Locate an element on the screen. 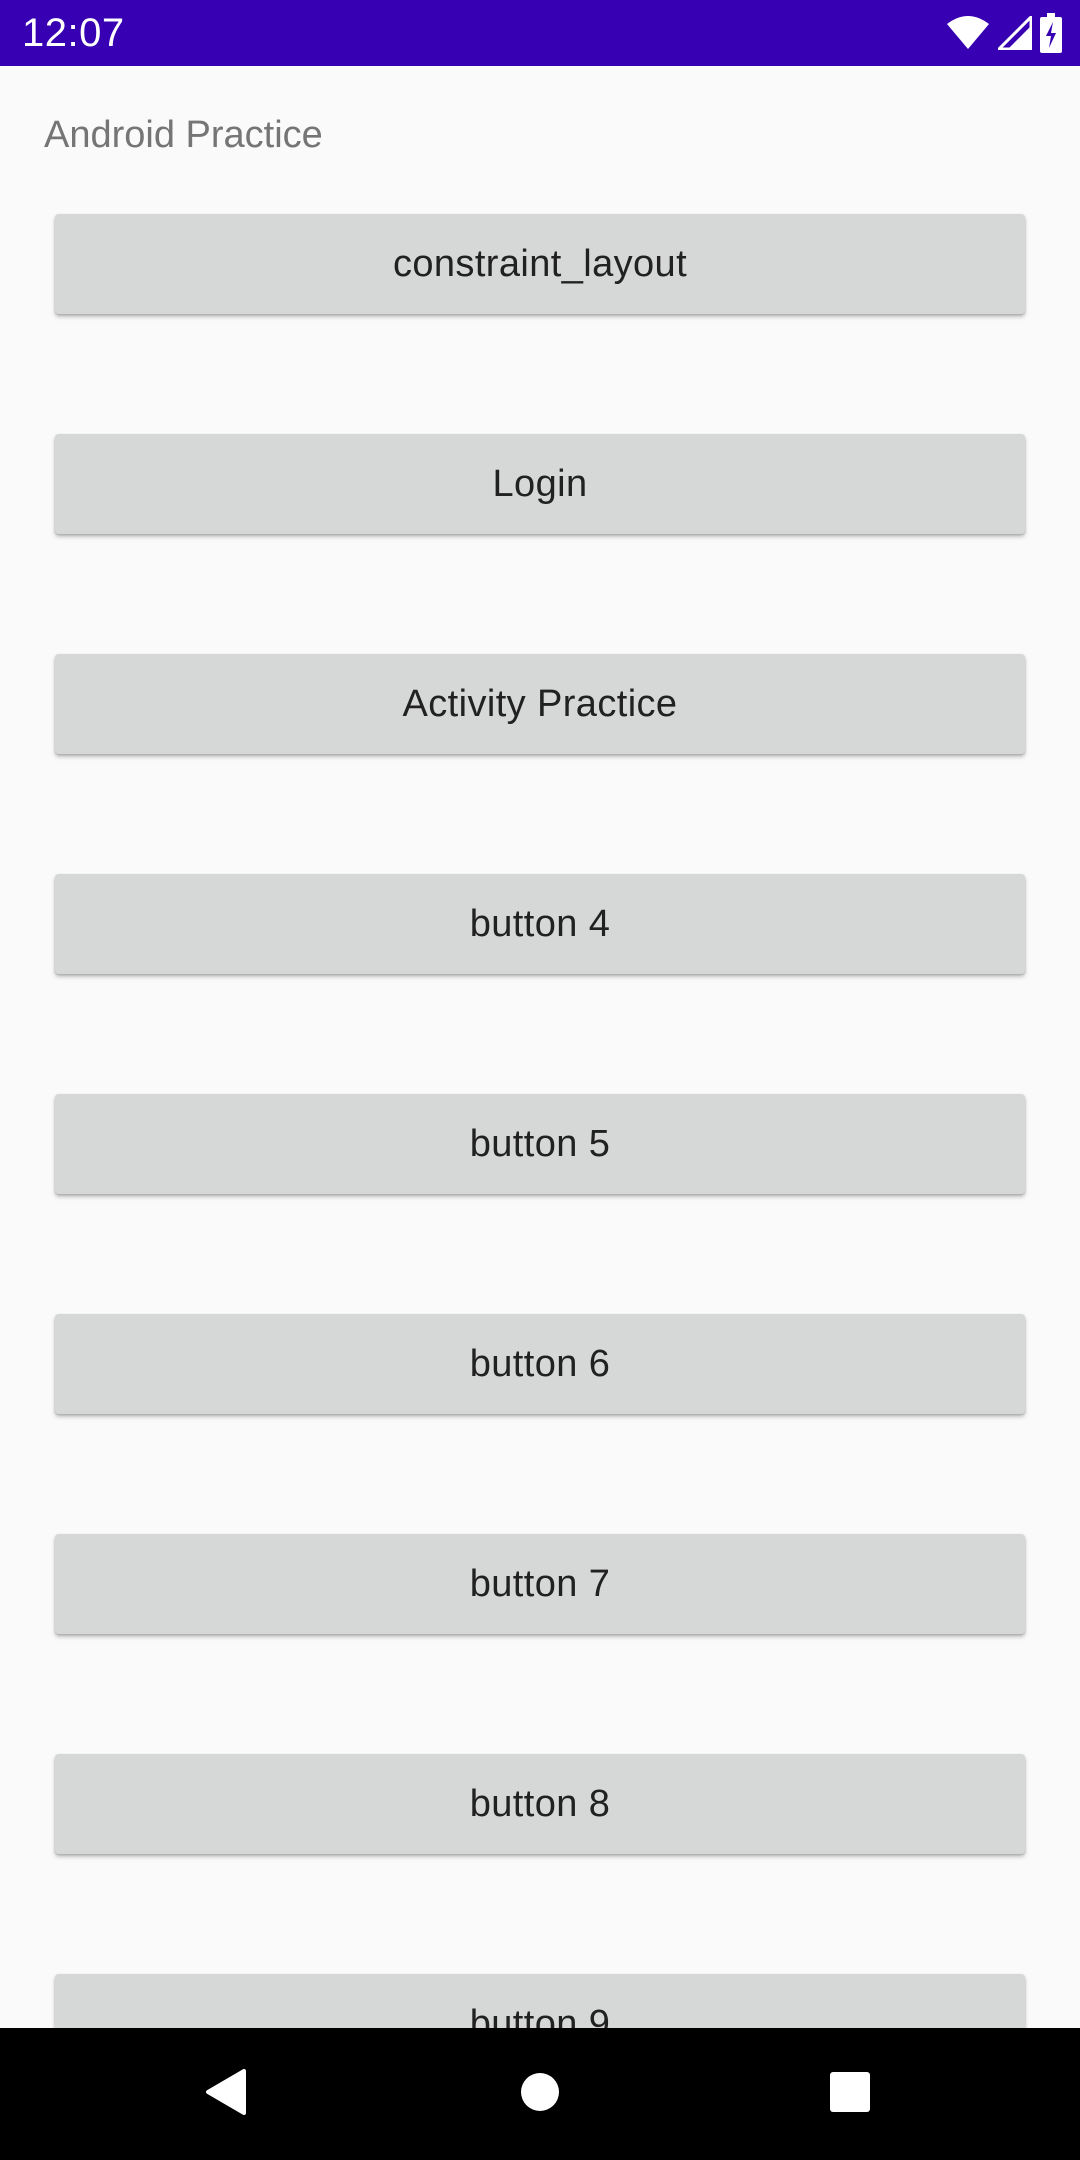 This screenshot has width=1080, height=2160. button-9: button 9 is located at coordinates (540, 2001).